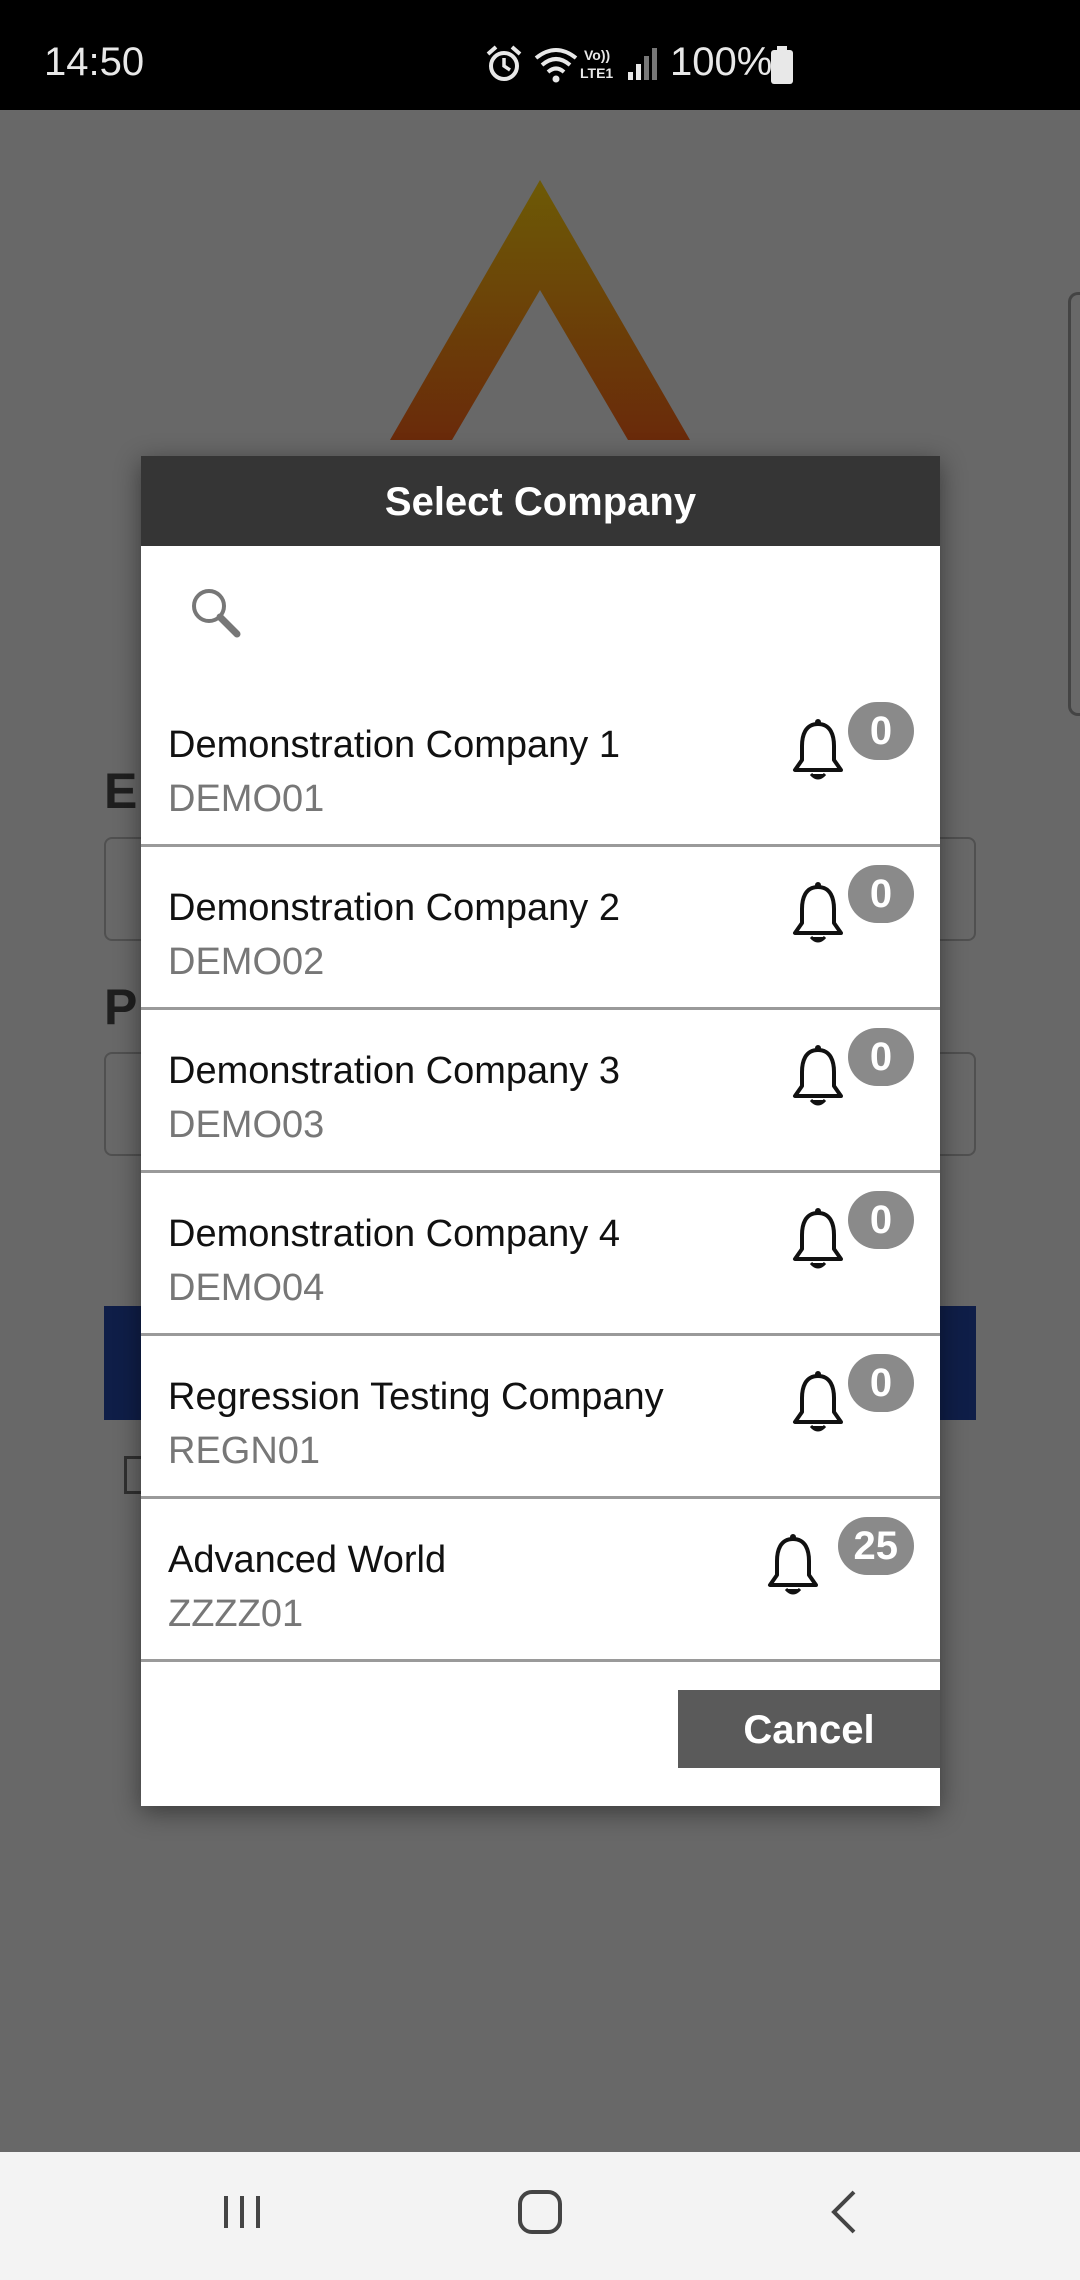 This screenshot has width=1080, height=2280. What do you see at coordinates (416, 1397) in the screenshot?
I see `company-name: Regression Testing Company` at bounding box center [416, 1397].